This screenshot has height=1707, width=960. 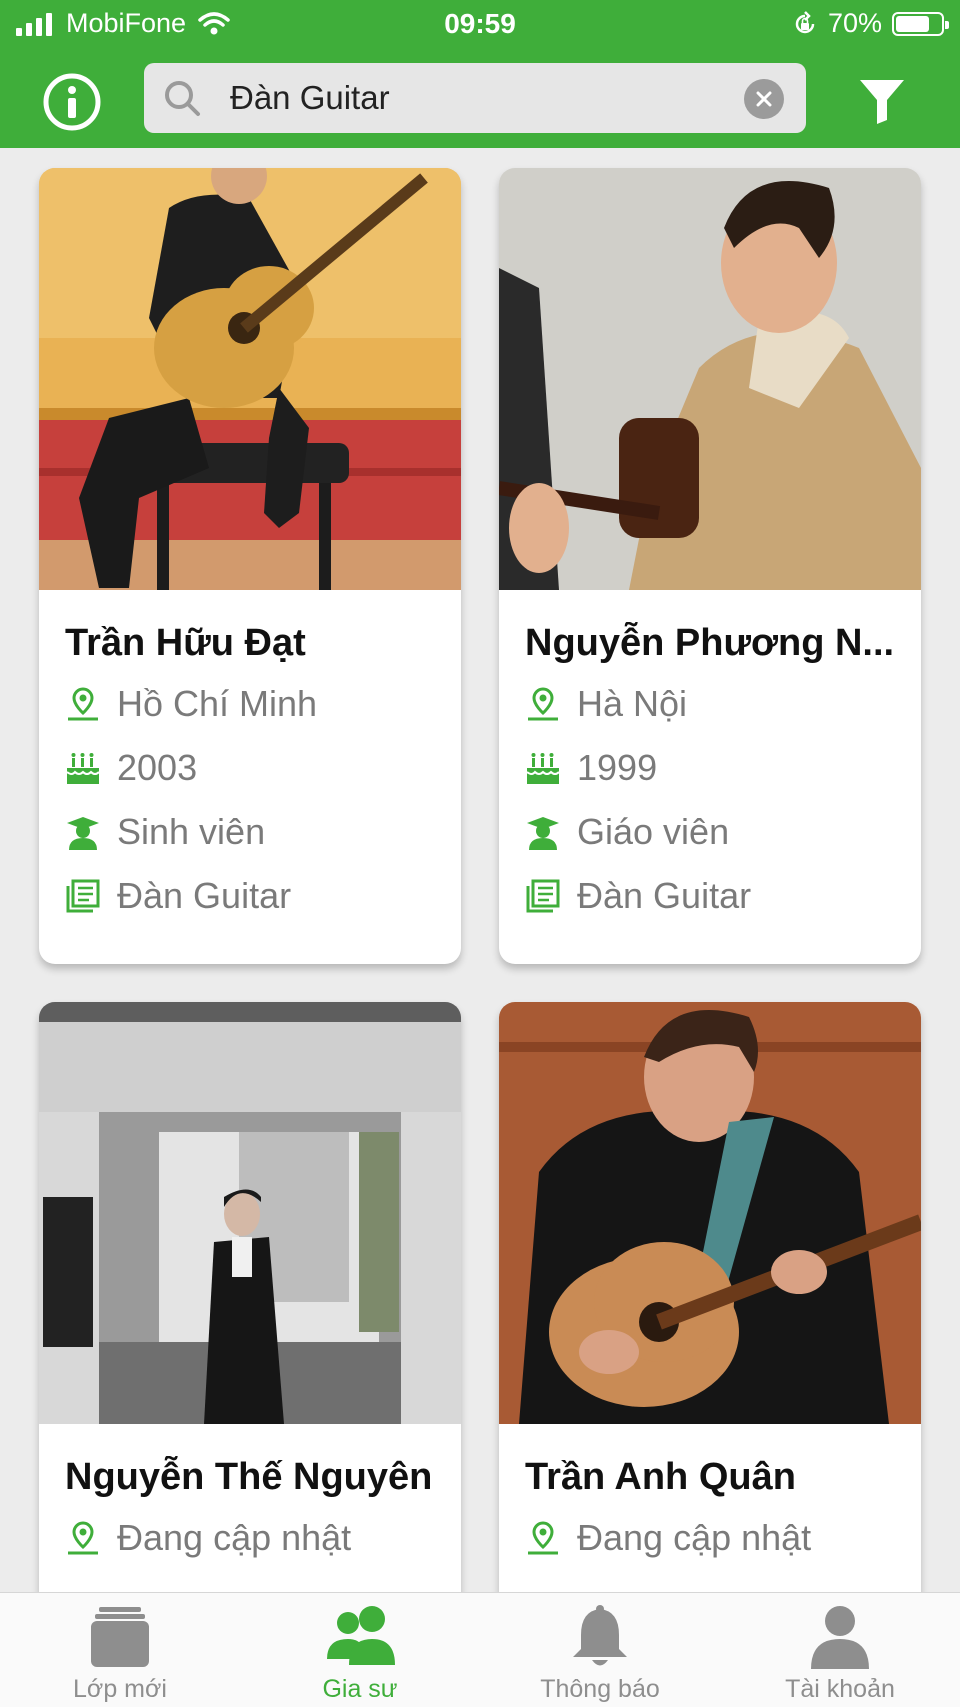 I want to click on info-icon, so click(x=72, y=102).